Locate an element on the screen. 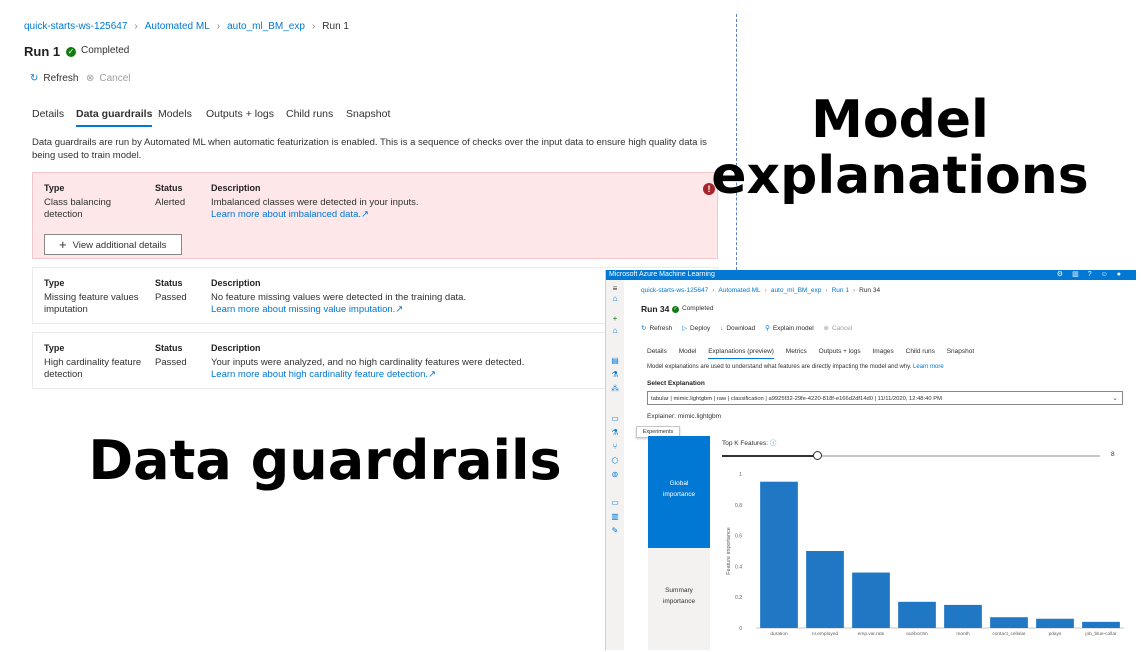 The image size is (1141, 652). download-button: ↓ Download is located at coordinates (737, 328).